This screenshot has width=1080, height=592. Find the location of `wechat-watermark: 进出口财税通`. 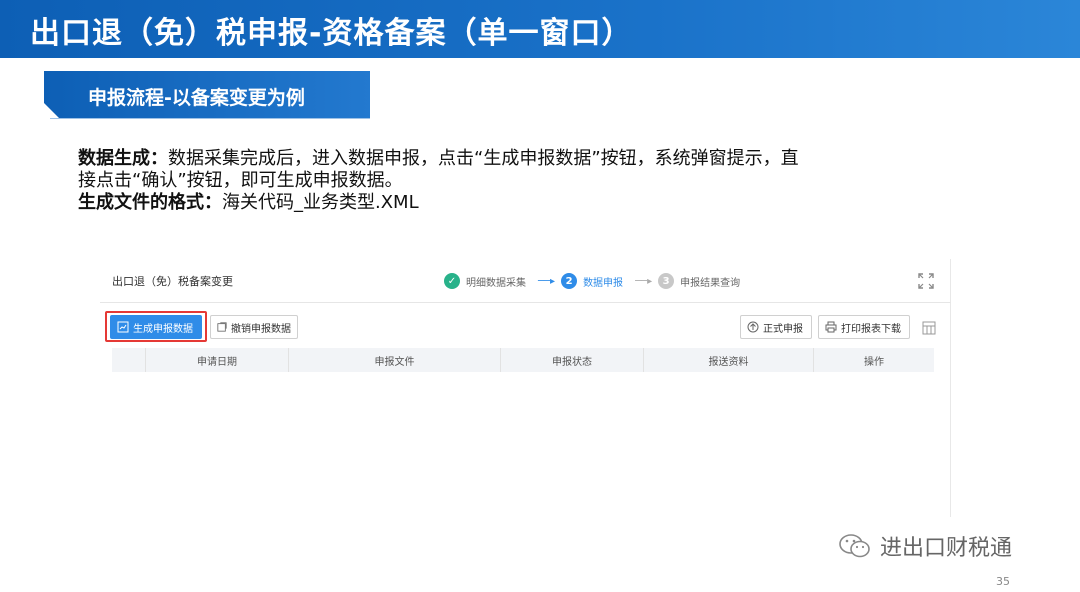

wechat-watermark: 进出口财税通 is located at coordinates (925, 546).